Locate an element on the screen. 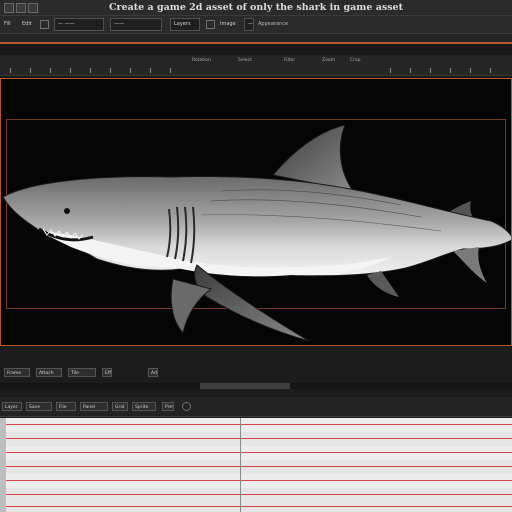  timeline-playhead-icon is located at coordinates (186, 406).